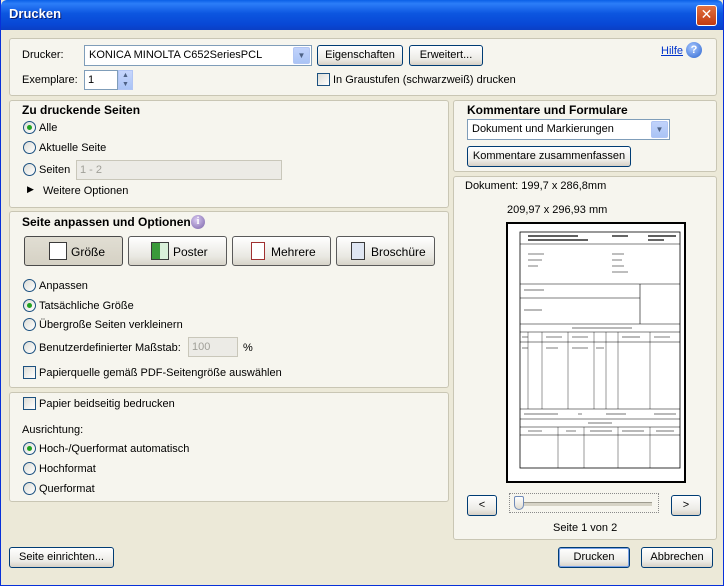  What do you see at coordinates (58, 251) in the screenshot?
I see `size-icon` at bounding box center [58, 251].